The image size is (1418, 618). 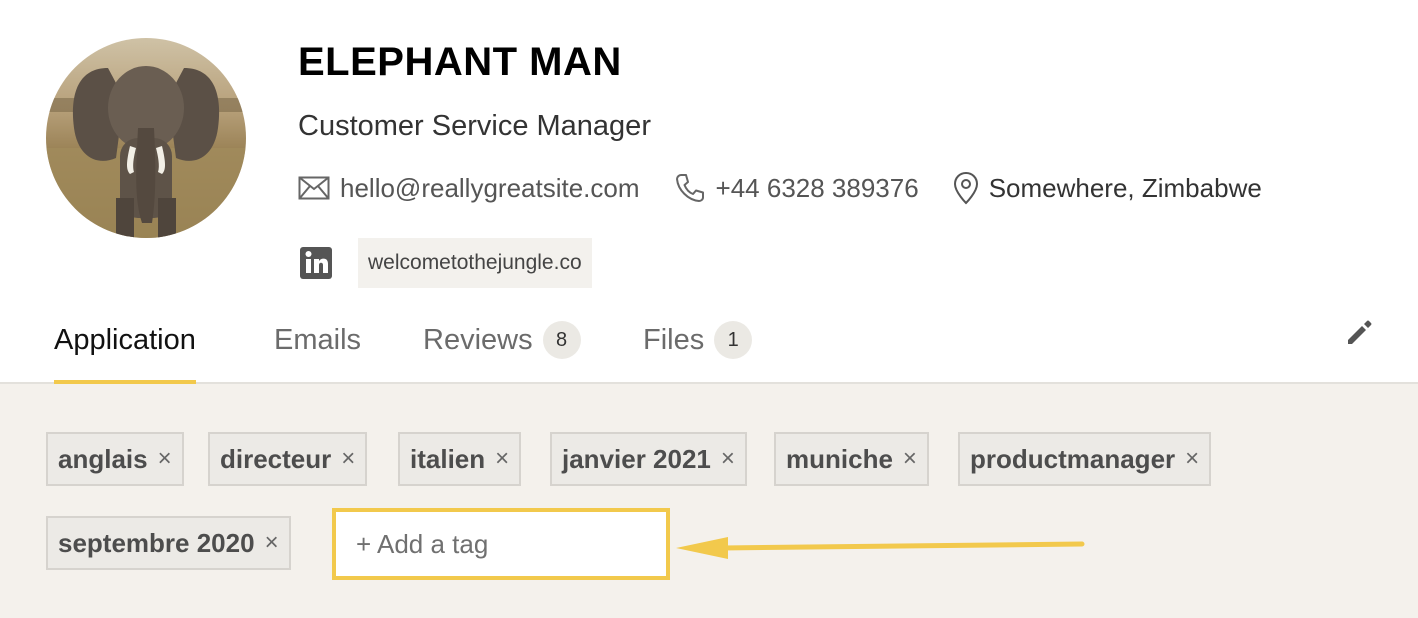 I want to click on arrow-annotation, so click(x=880, y=548).